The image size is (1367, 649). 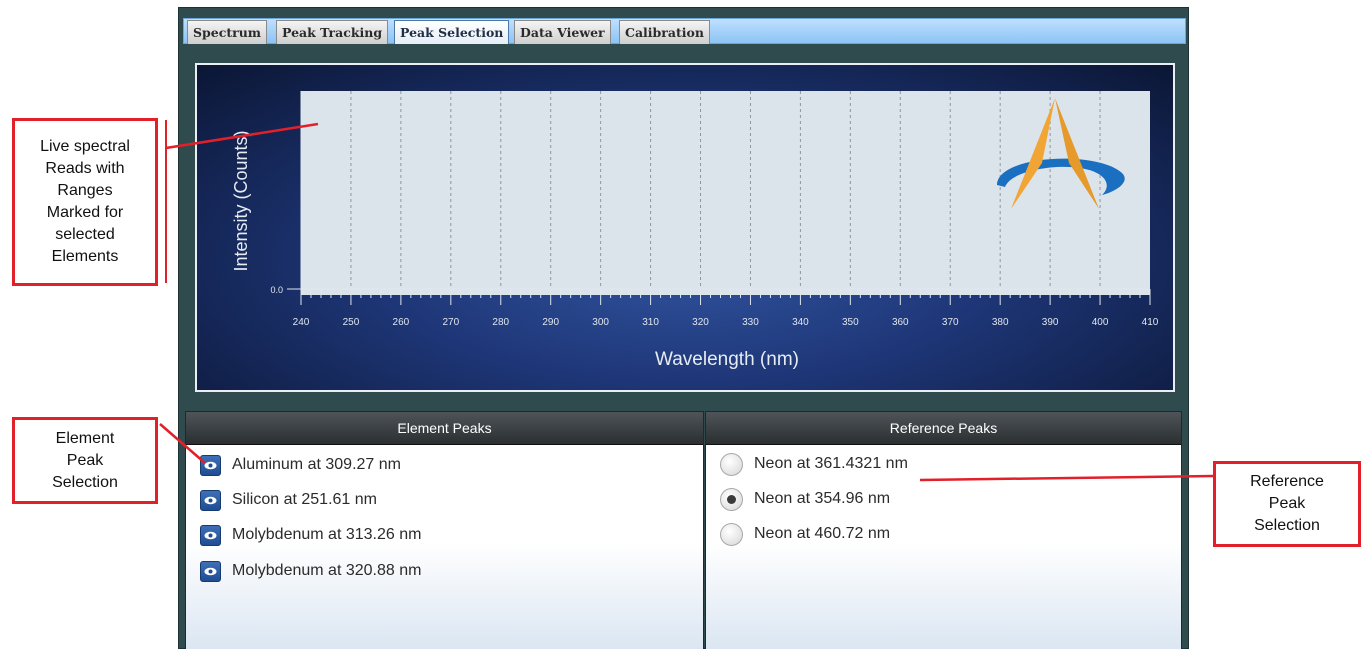 I want to click on callout-text: Reads with, so click(x=85, y=168).